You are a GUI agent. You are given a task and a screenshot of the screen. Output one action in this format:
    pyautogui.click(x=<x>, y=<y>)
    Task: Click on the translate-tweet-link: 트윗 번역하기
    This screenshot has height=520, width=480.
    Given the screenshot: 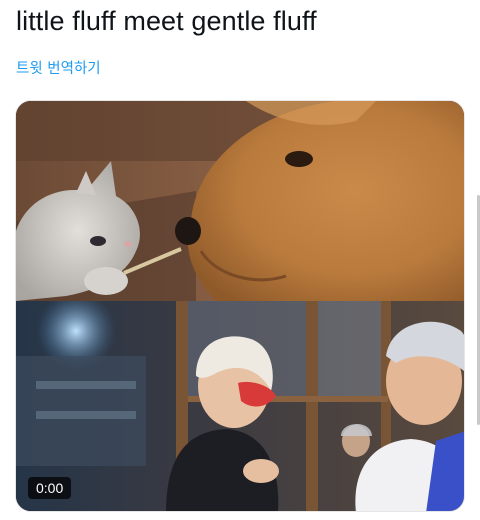 What is the action you would take?
    pyautogui.click(x=58, y=67)
    